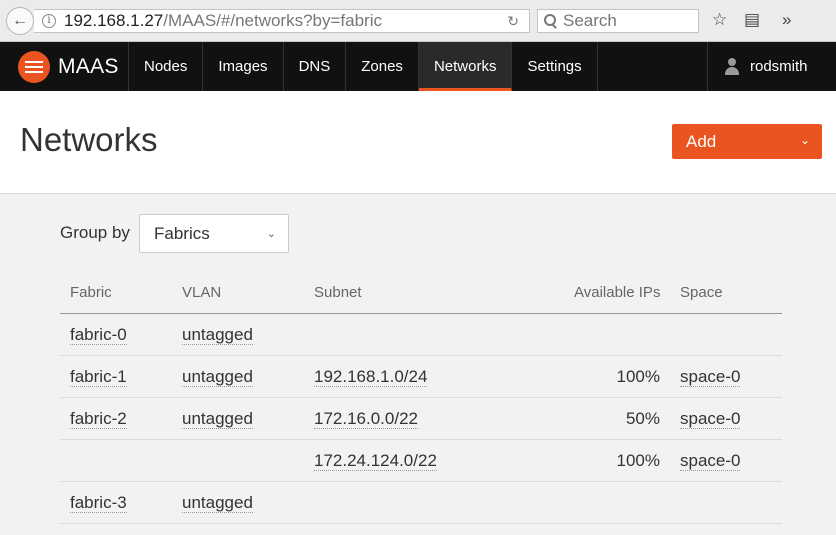 The width and height of the screenshot is (836, 535). Describe the element at coordinates (719, 20) in the screenshot. I see `bookmark-star-icon: ☆` at that location.